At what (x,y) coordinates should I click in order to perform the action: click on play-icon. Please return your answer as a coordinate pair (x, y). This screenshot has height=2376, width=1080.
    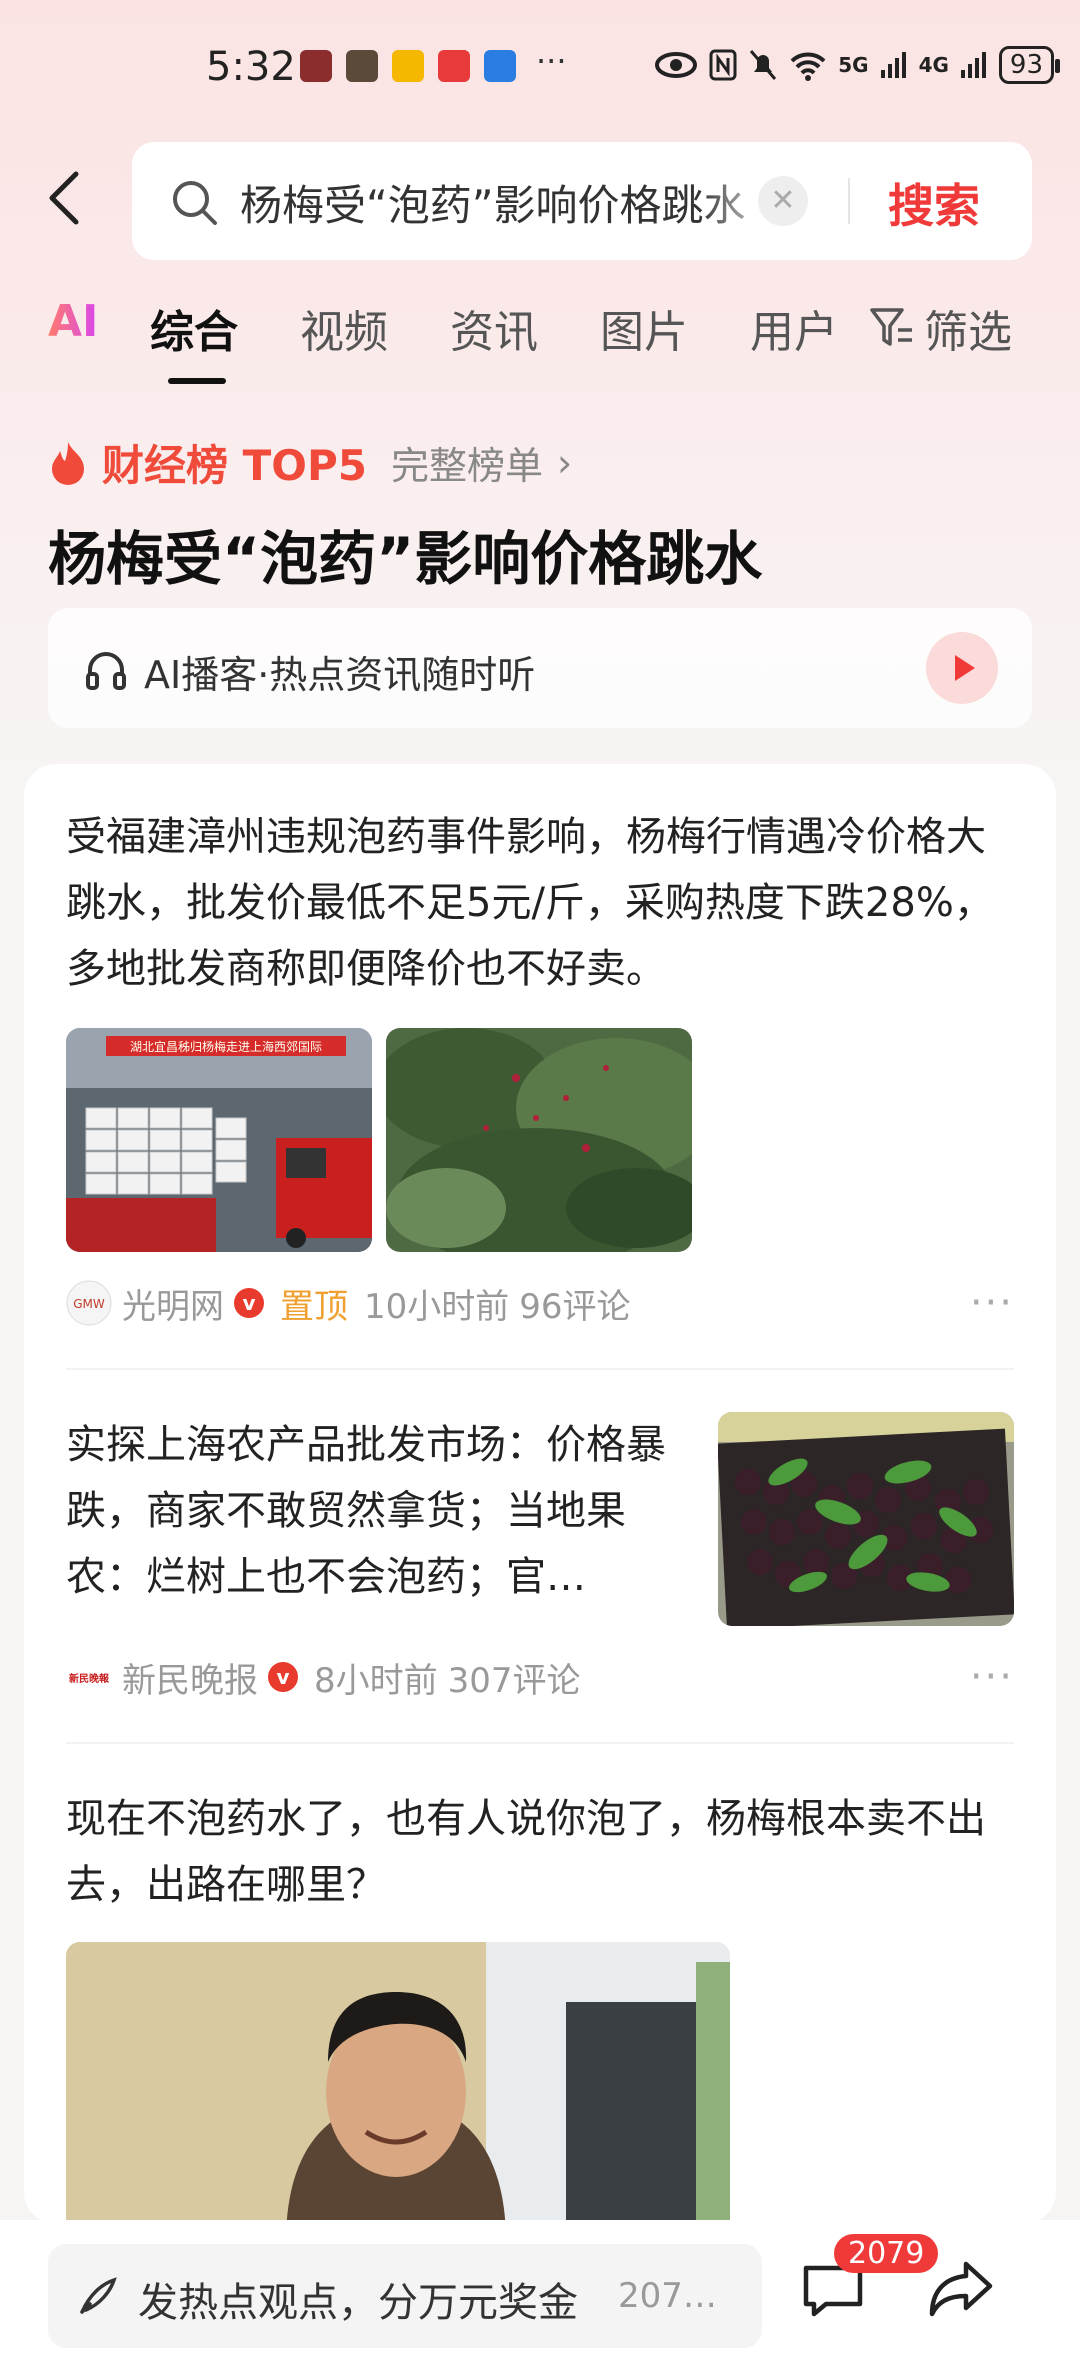
    Looking at the image, I should click on (962, 668).